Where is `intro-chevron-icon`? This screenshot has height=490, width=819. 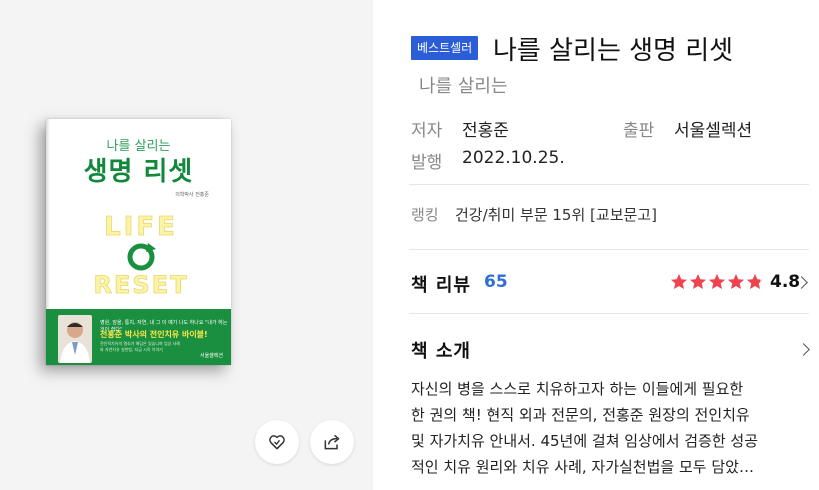 intro-chevron-icon is located at coordinates (803, 349).